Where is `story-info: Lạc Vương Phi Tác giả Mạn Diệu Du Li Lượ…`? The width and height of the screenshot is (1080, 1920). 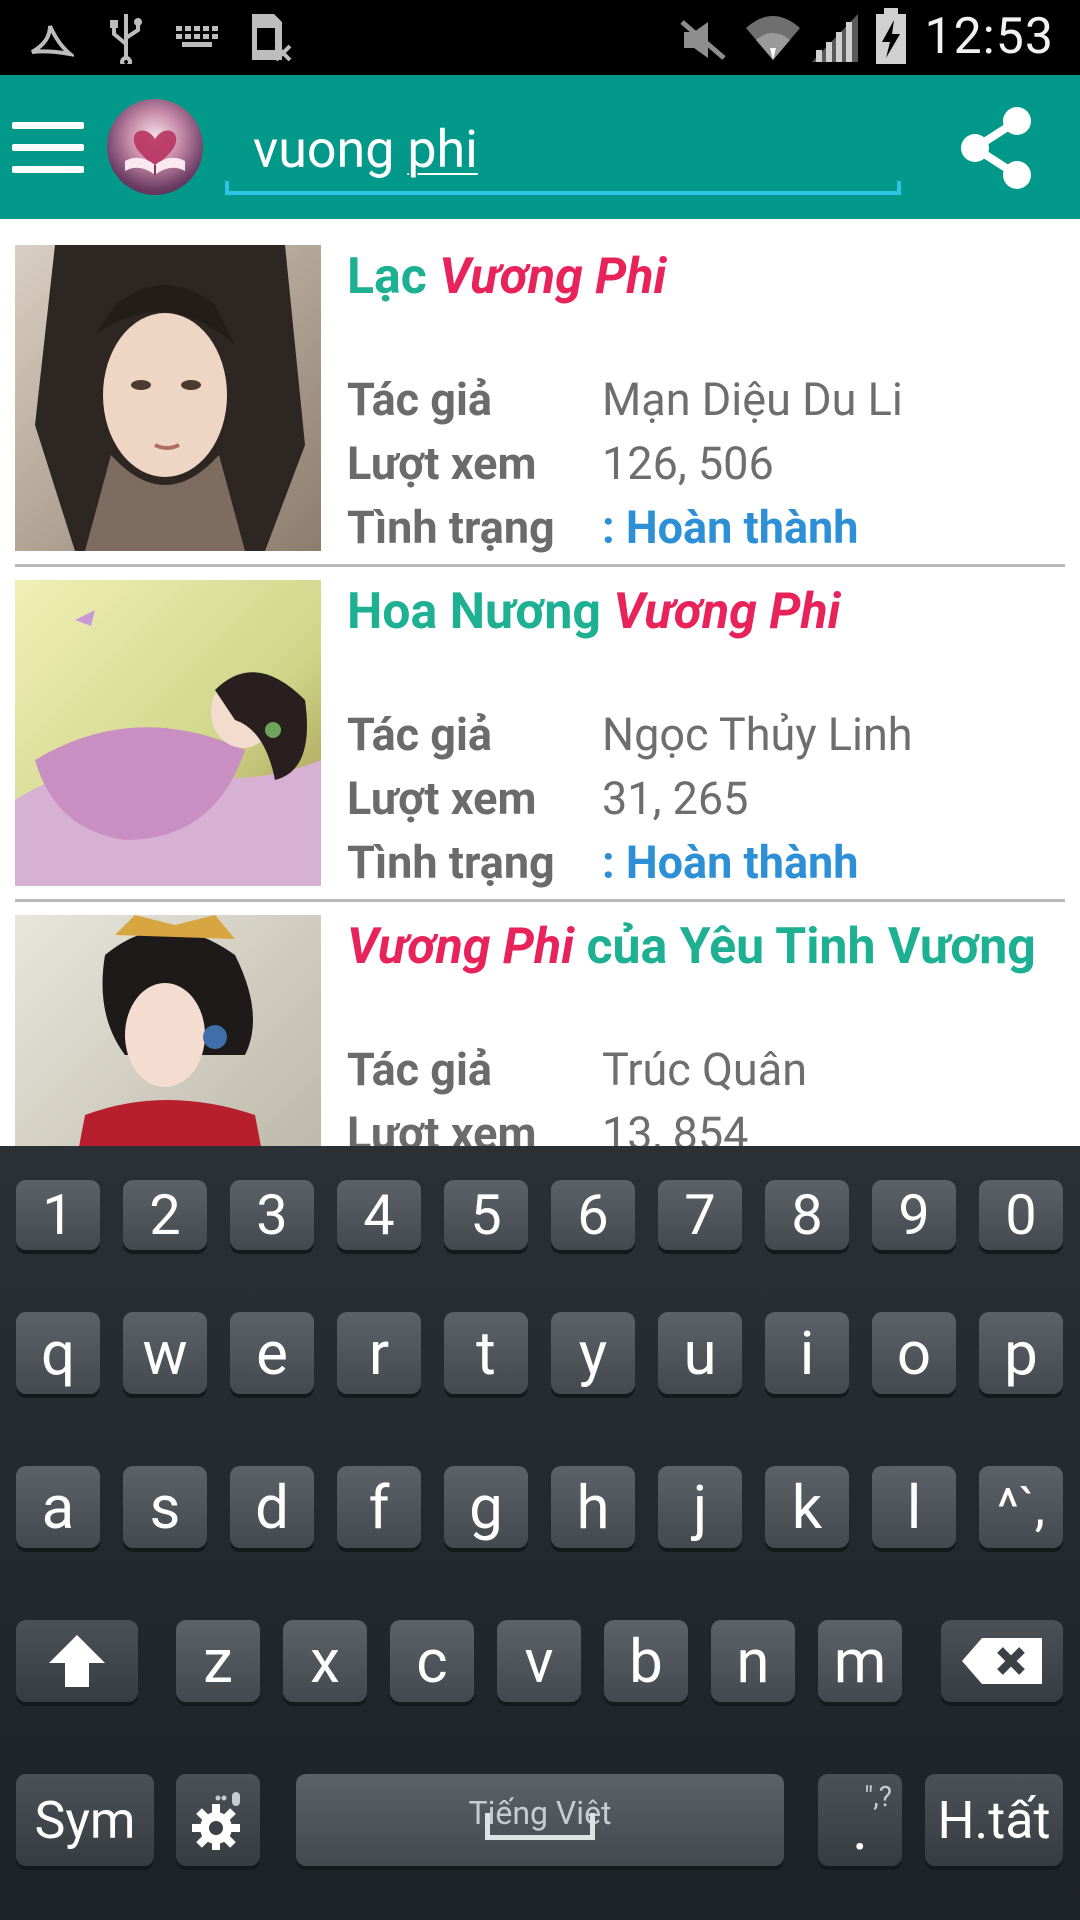 story-info: Lạc Vương Phi Tác giả Mạn Diệu Du Li Lượ… is located at coordinates (704, 399).